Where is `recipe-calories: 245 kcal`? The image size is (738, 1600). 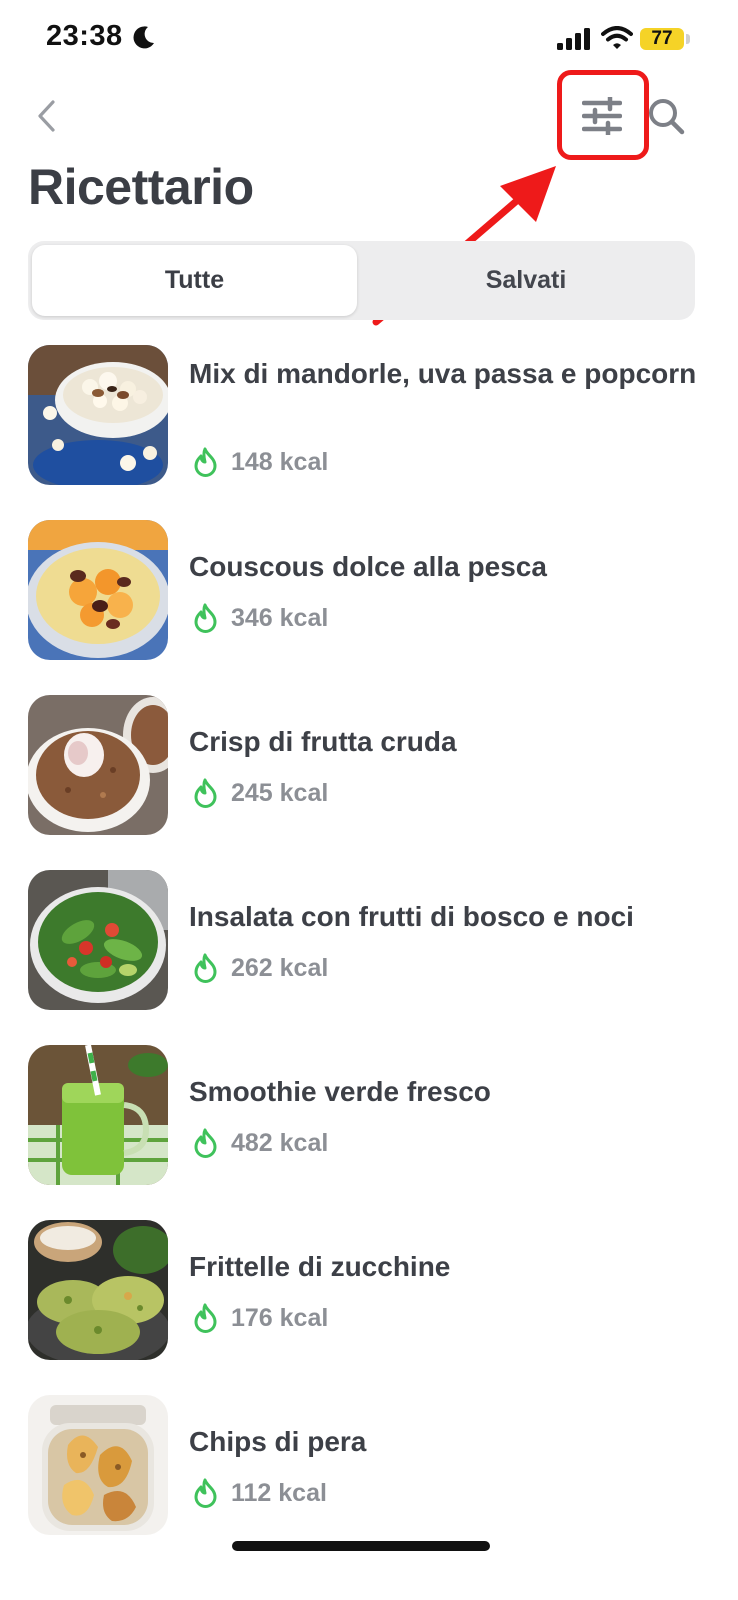 recipe-calories: 245 kcal is located at coordinates (260, 793).